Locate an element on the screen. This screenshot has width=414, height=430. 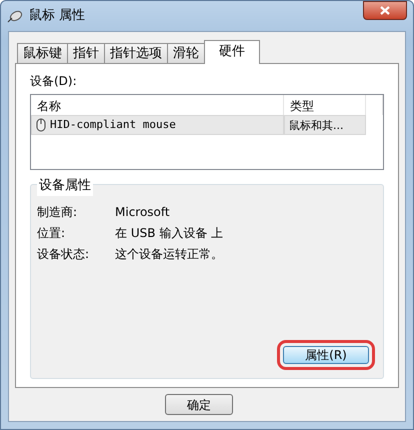
field-value: Microsoft is located at coordinates (143, 212).